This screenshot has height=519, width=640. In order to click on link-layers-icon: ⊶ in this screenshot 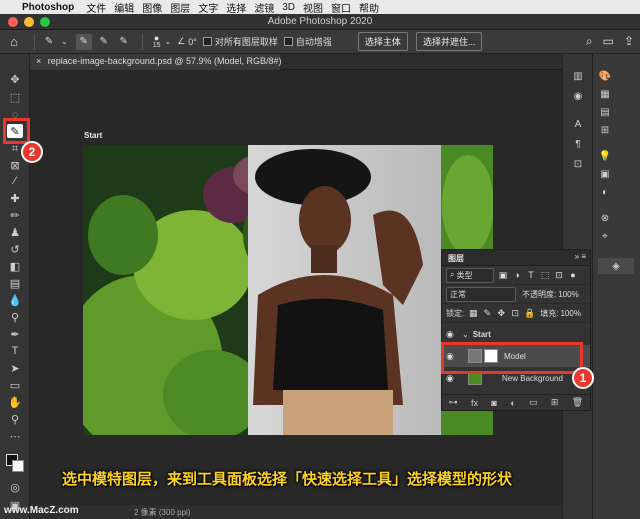, I will do `click(453, 402)`.